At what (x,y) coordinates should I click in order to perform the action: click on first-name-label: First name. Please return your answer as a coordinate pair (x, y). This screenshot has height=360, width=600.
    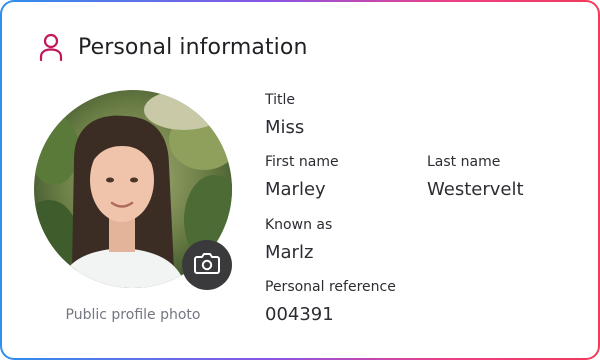
    Looking at the image, I should click on (302, 162).